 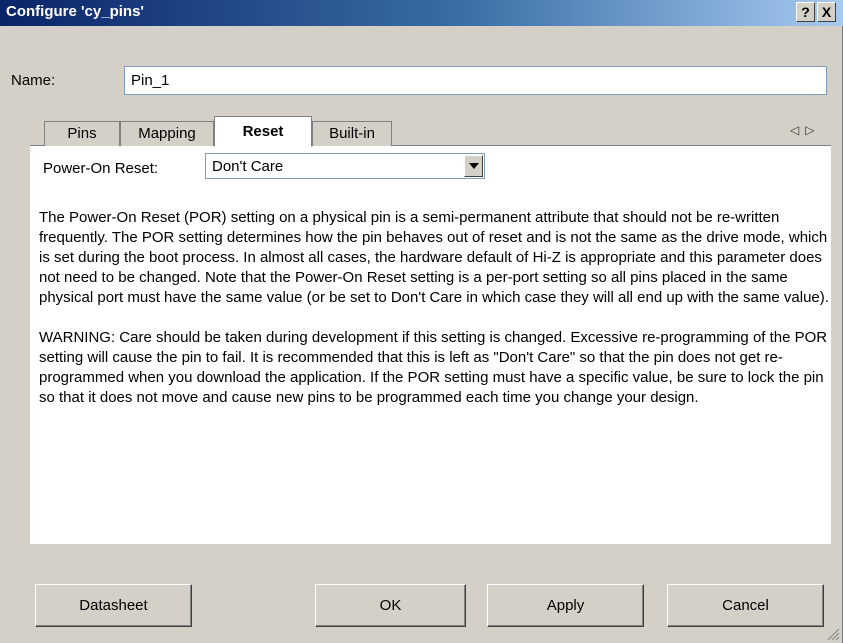 What do you see at coordinates (826, 12) in the screenshot?
I see `close-button: X` at bounding box center [826, 12].